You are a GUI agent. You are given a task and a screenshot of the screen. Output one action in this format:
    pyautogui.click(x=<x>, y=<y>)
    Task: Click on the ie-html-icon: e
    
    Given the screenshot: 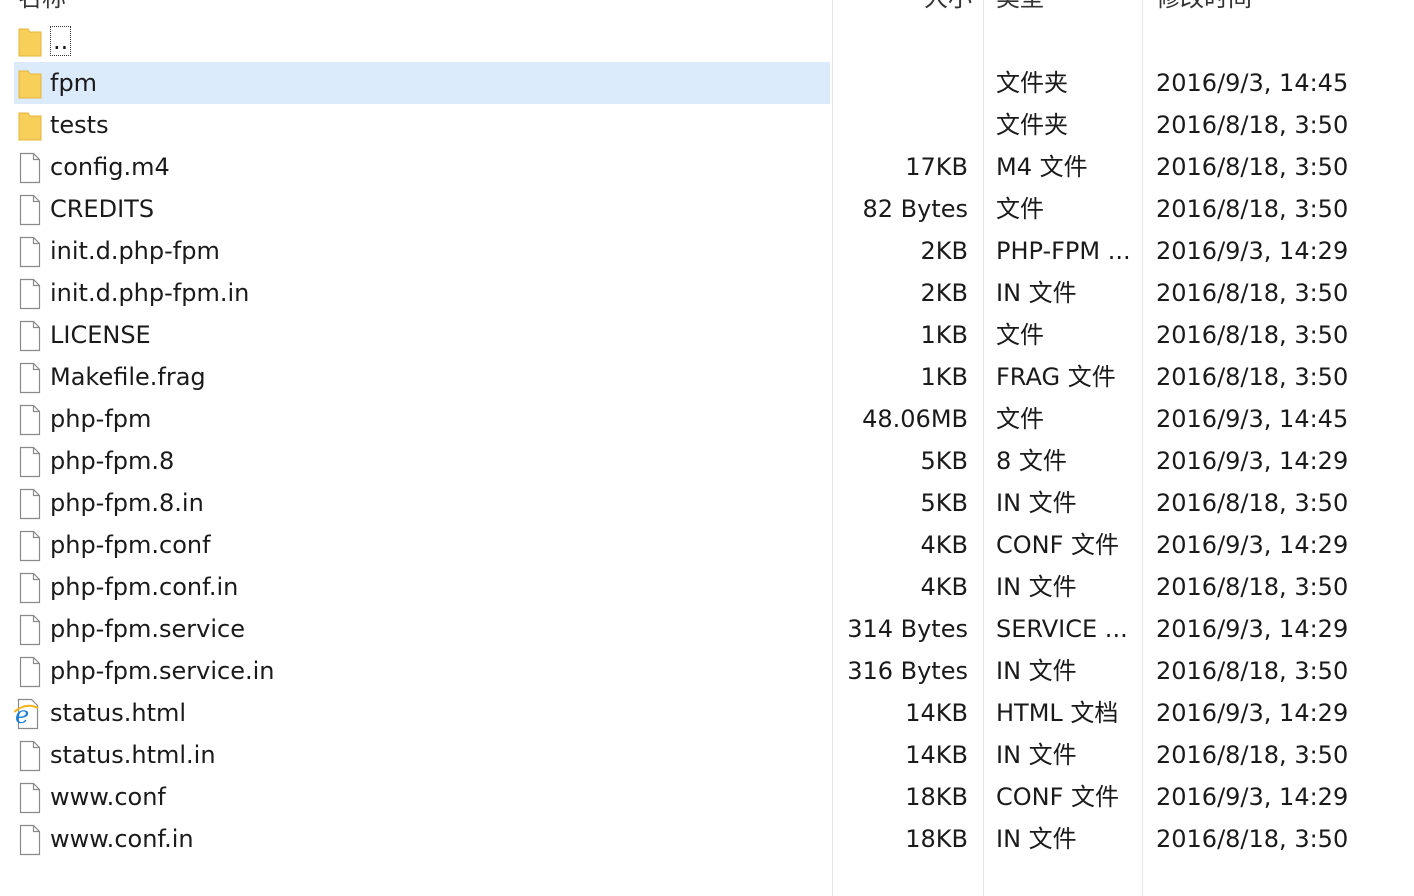 What is the action you would take?
    pyautogui.click(x=26, y=714)
    